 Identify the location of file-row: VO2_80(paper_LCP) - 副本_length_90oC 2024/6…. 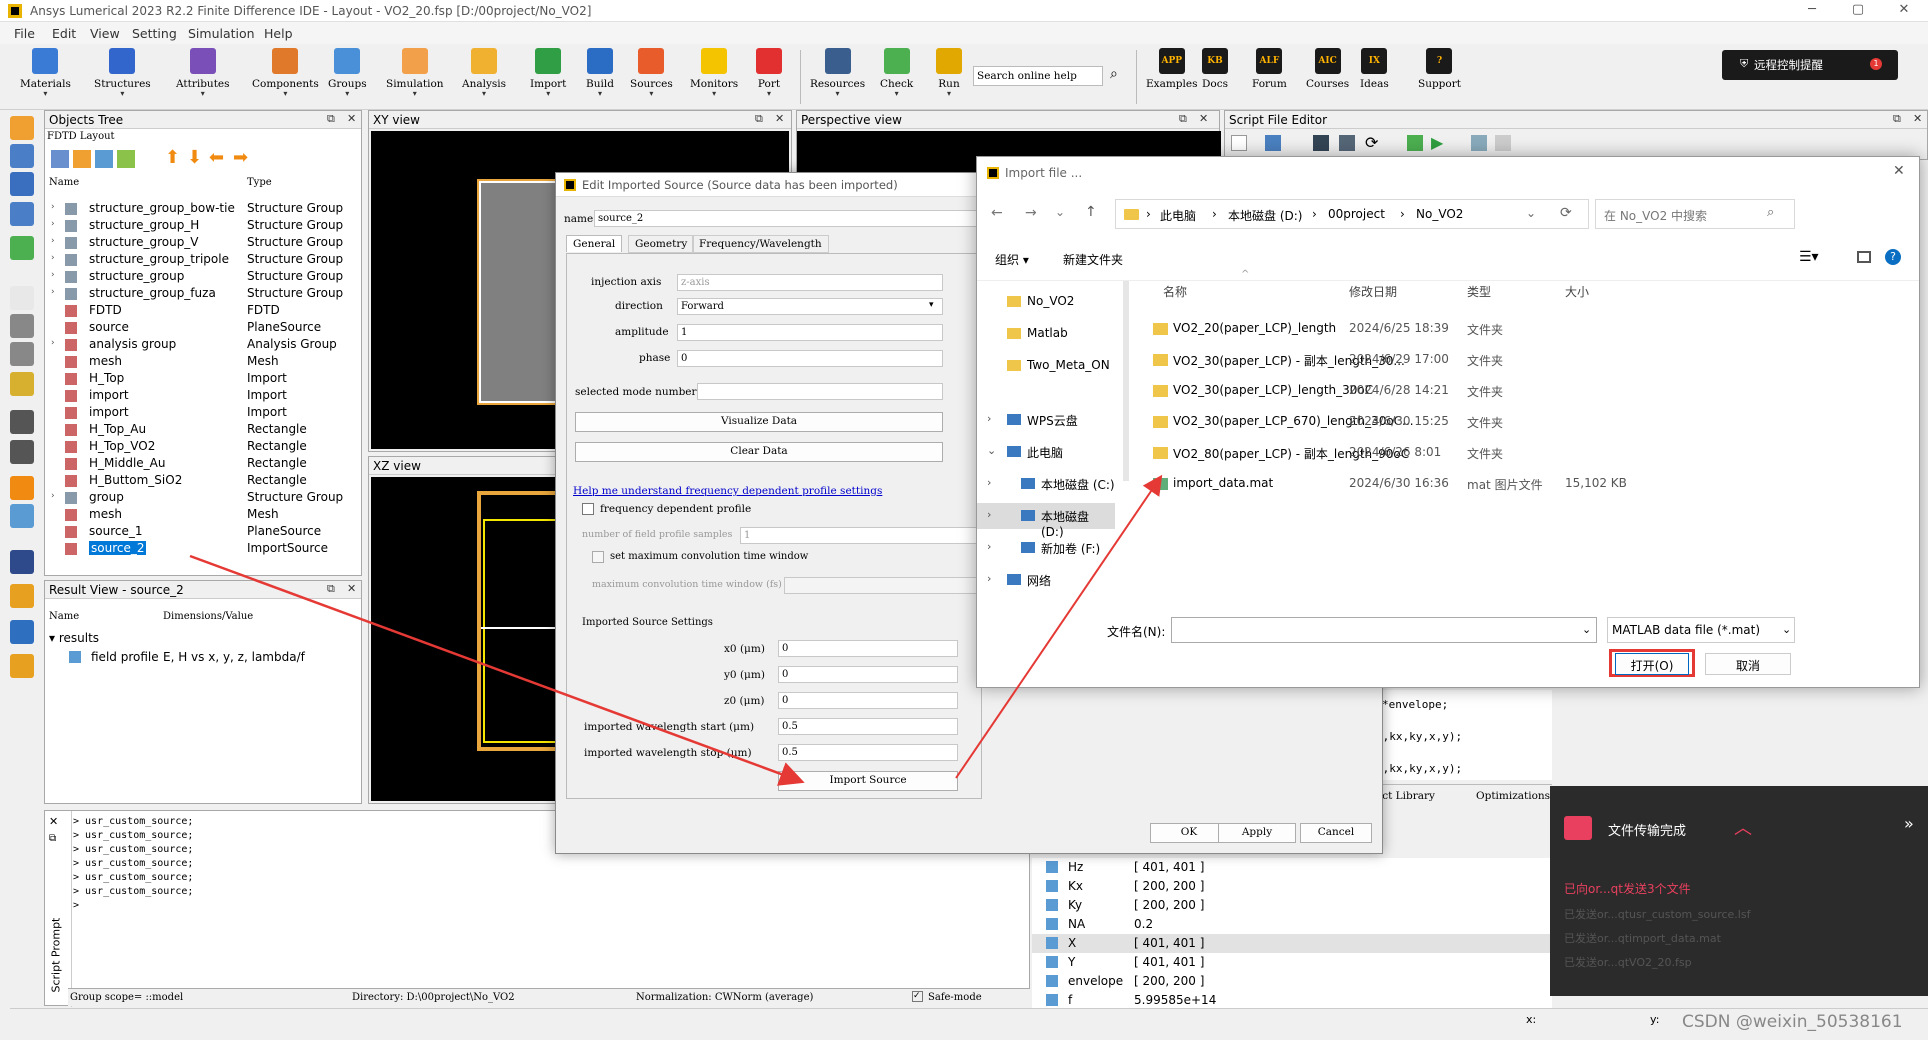
(1533, 453).